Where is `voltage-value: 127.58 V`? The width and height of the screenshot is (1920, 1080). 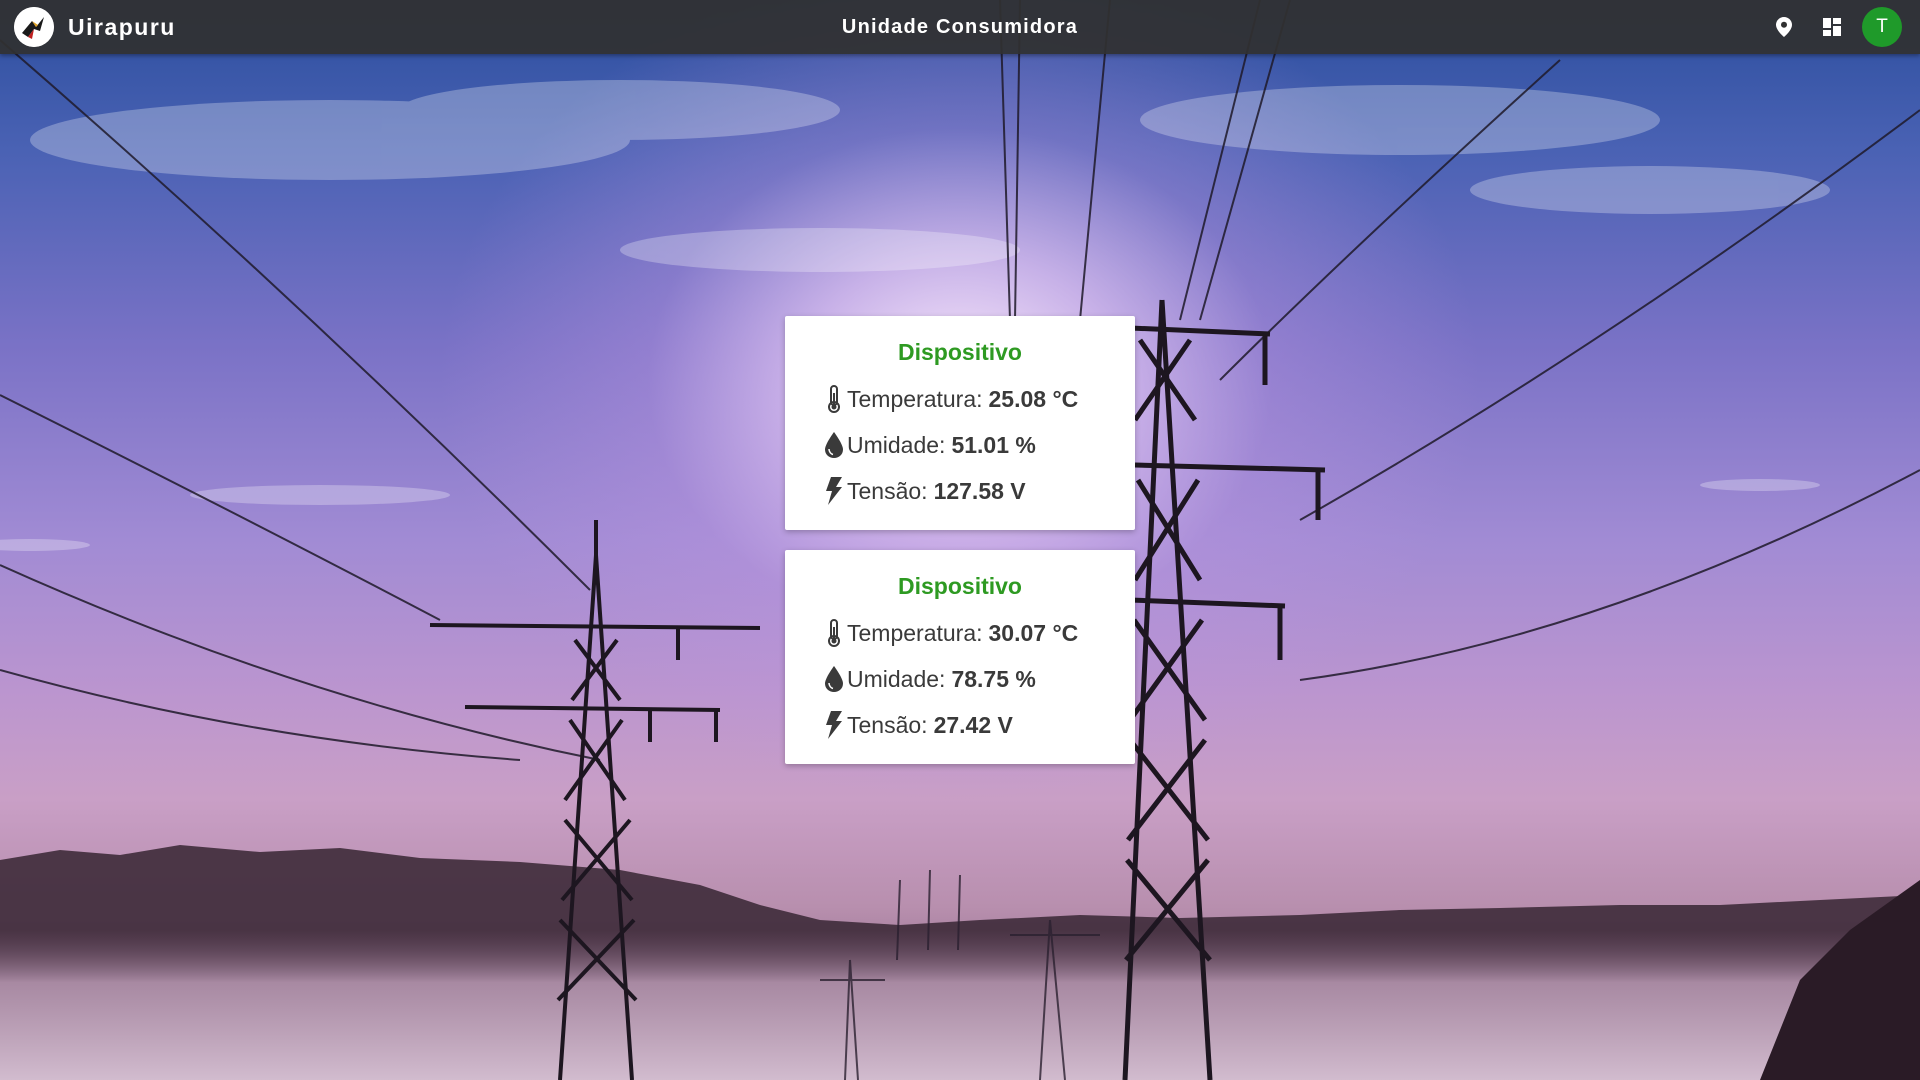
voltage-value: 127.58 V is located at coordinates (979, 490).